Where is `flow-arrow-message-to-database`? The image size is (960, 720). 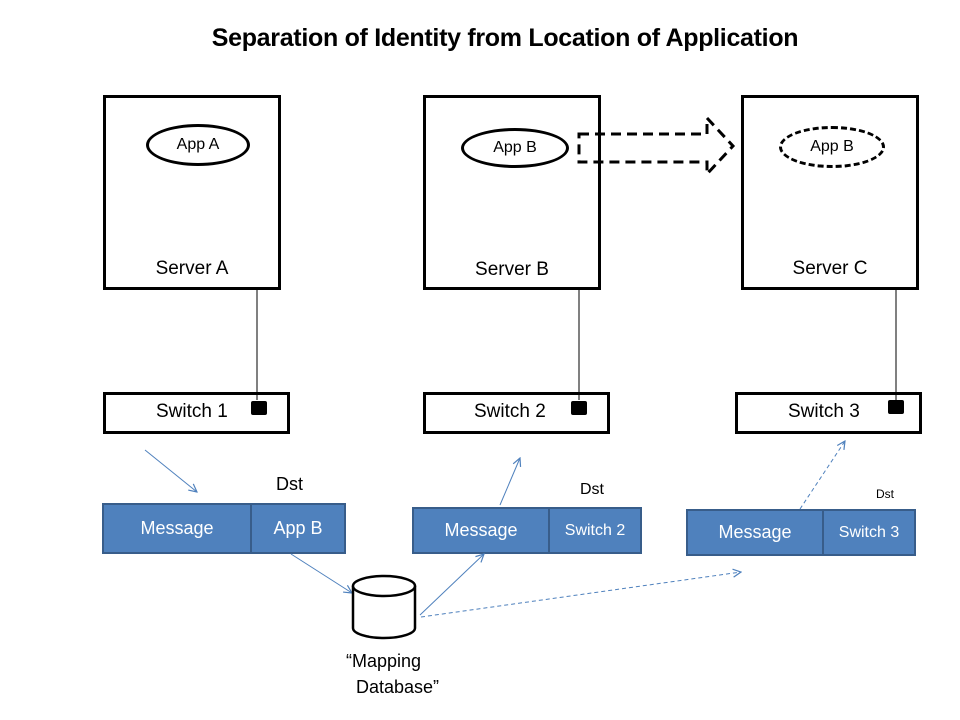 flow-arrow-message-to-database is located at coordinates (321, 573).